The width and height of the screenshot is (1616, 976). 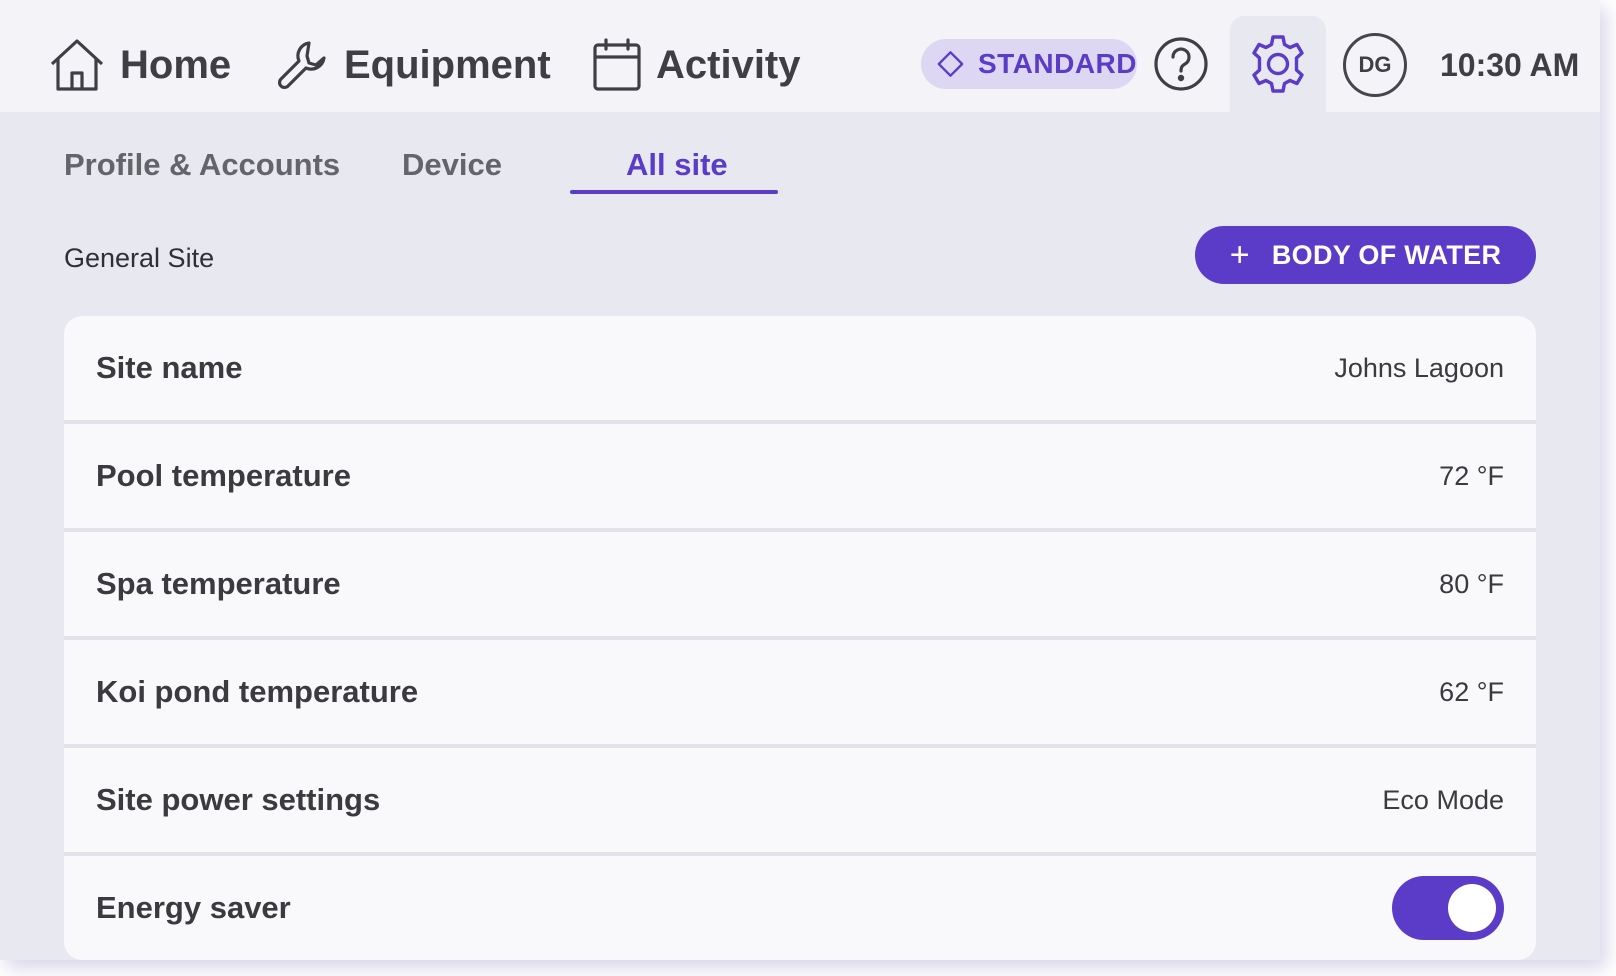 I want to click on plan-badge: STANDARD, so click(x=1029, y=64).